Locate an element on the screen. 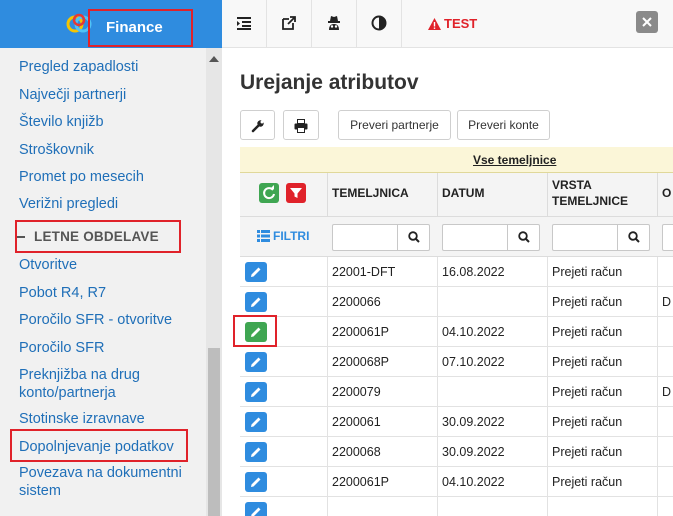  sidebar-item-porocilo-sfr: Poročilo SFR is located at coordinates (61, 348).